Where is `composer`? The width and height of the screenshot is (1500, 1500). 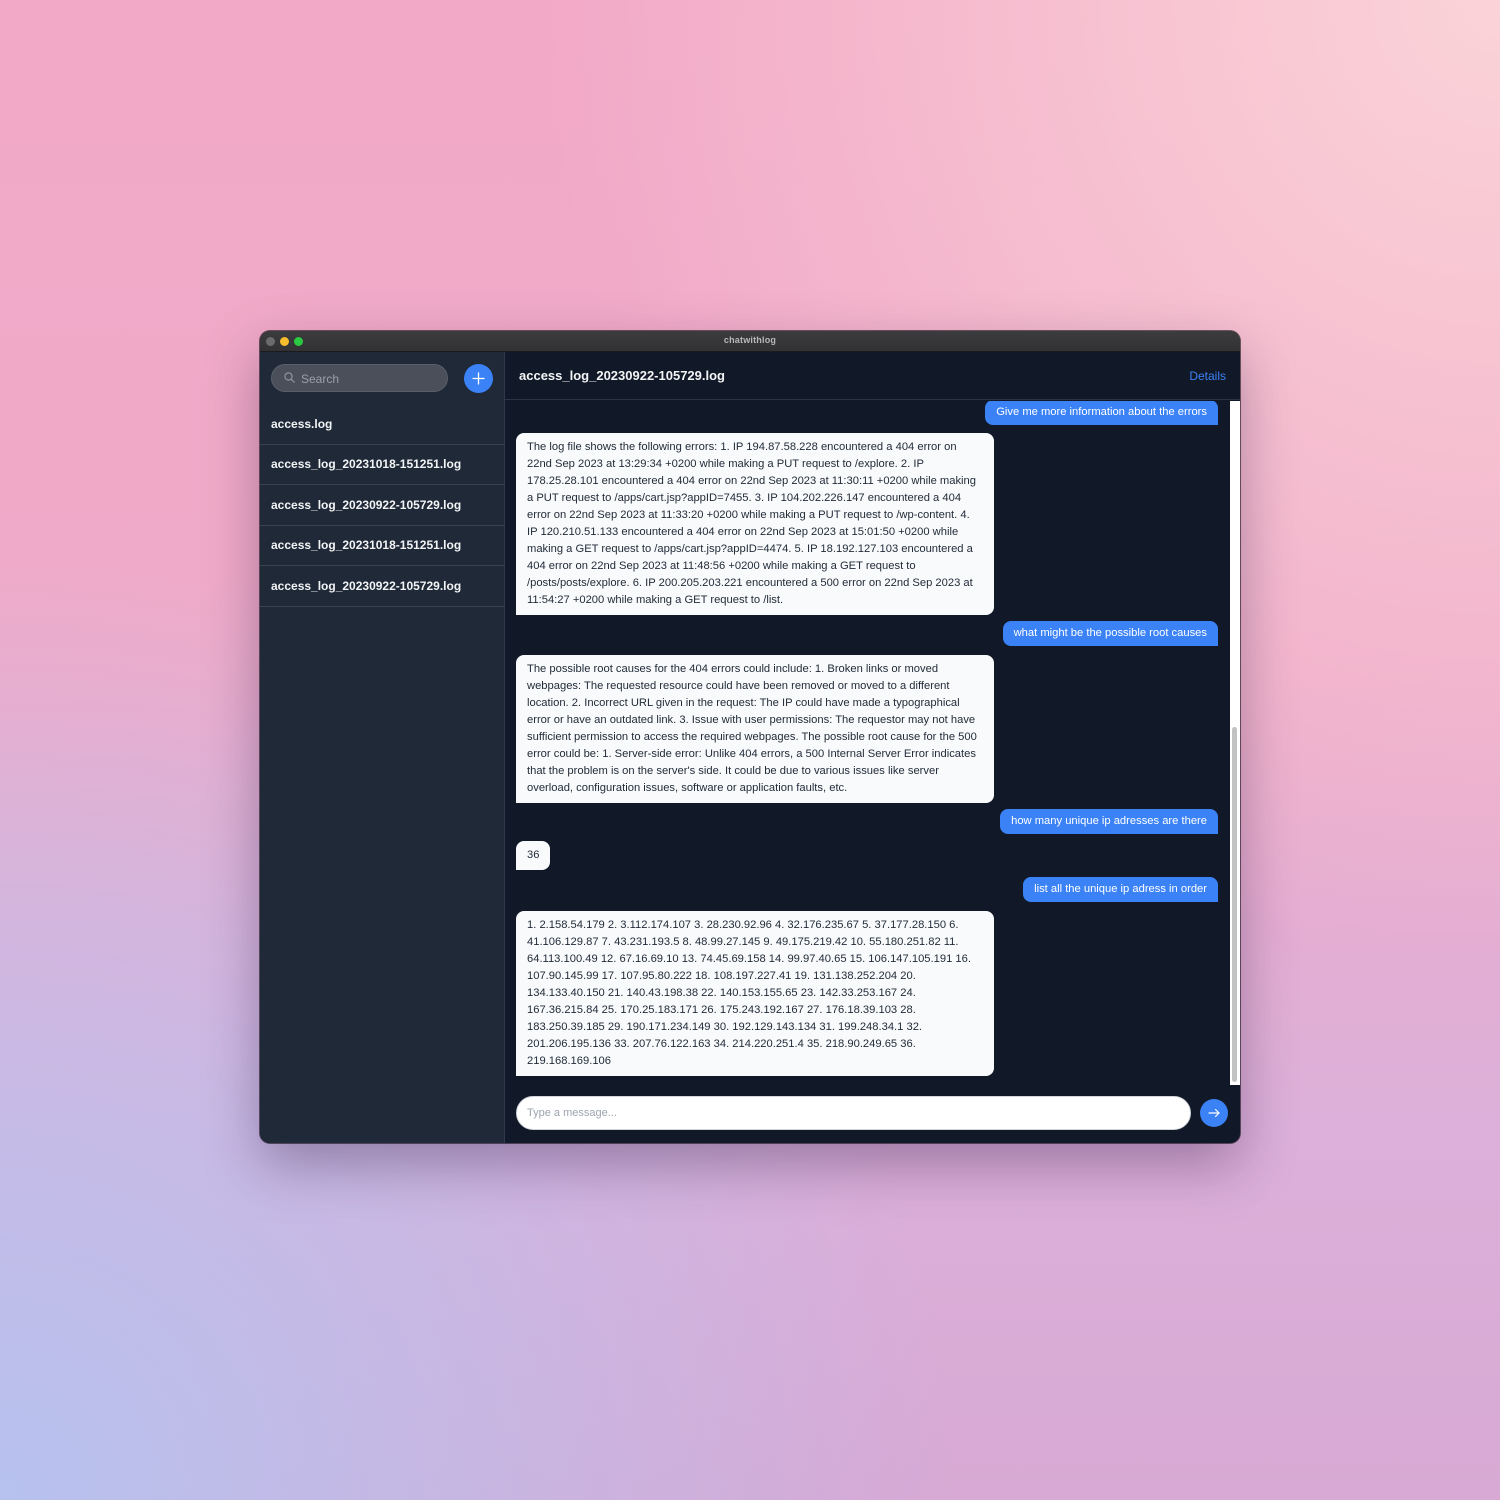 composer is located at coordinates (872, 1114).